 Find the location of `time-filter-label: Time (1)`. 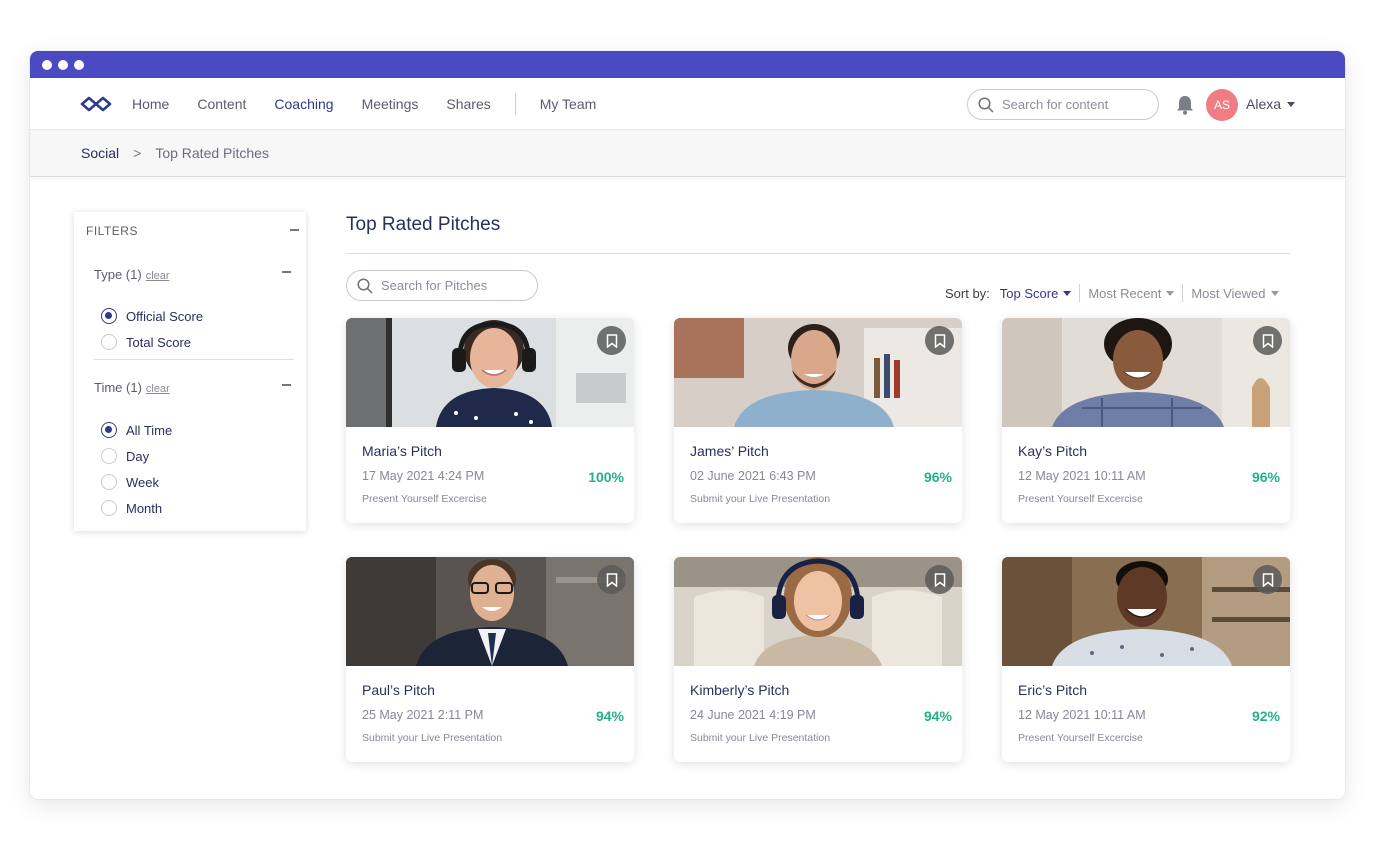

time-filter-label: Time (1) is located at coordinates (118, 387).